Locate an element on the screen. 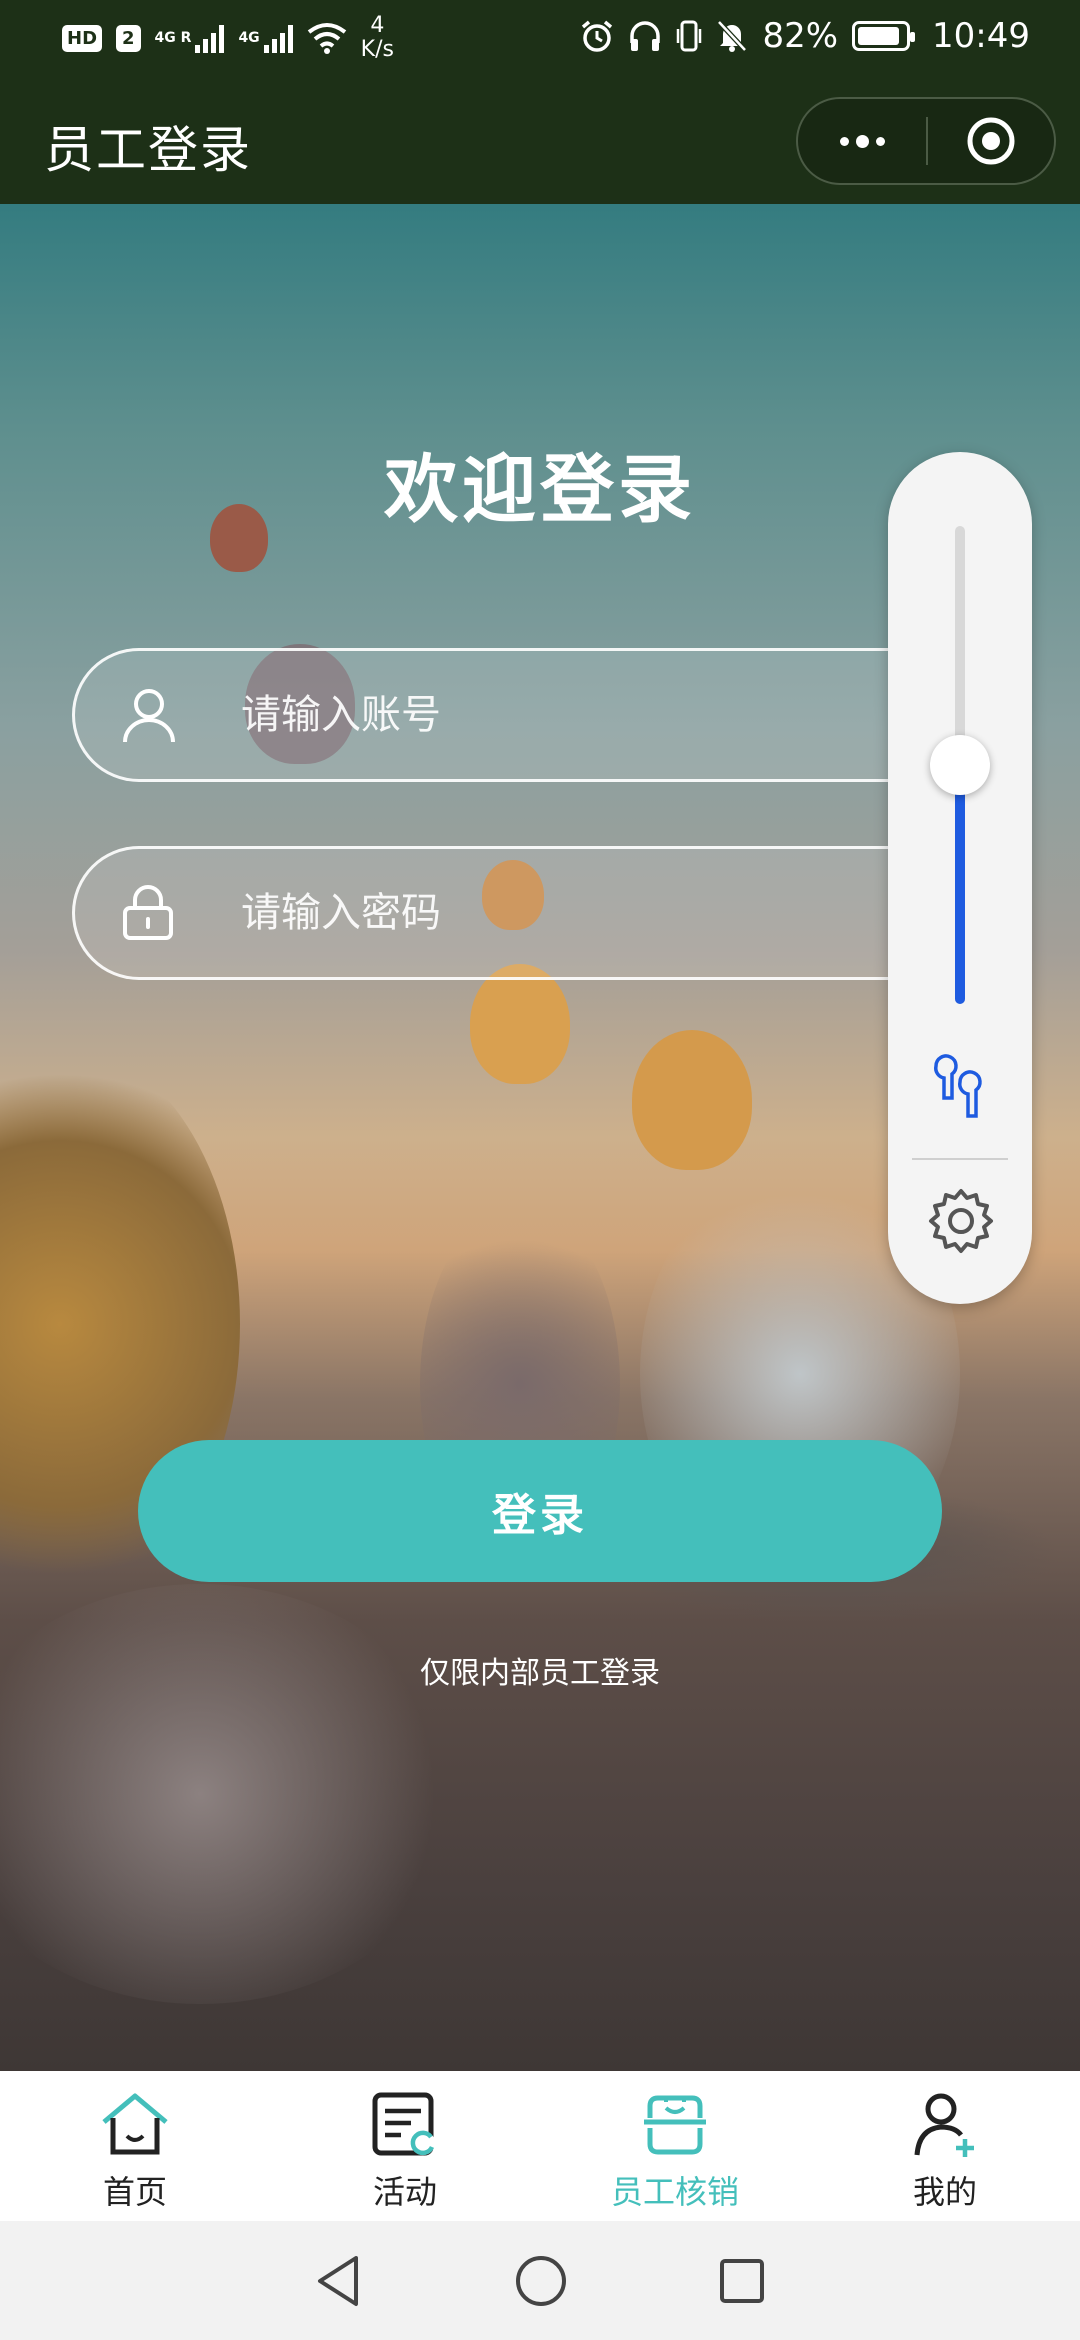 The width and height of the screenshot is (1080, 2340). bottom-tab-bar: 首页 活动 员工核销 我的 is located at coordinates (540, 2146).